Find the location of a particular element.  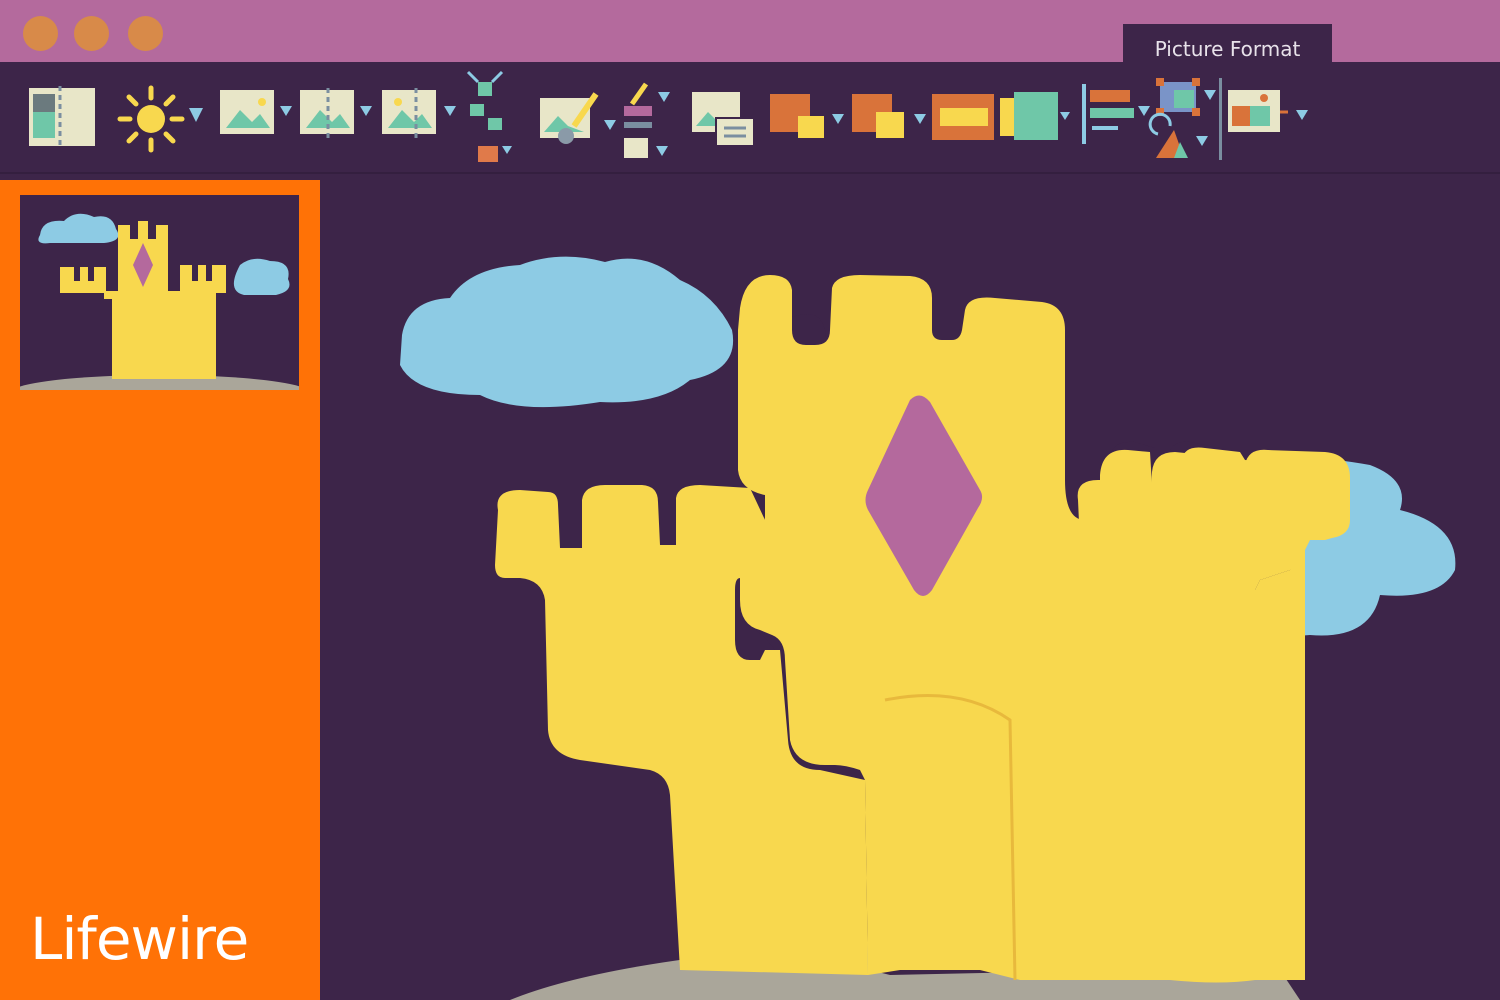

ribbon-divider is located at coordinates (750, 173).